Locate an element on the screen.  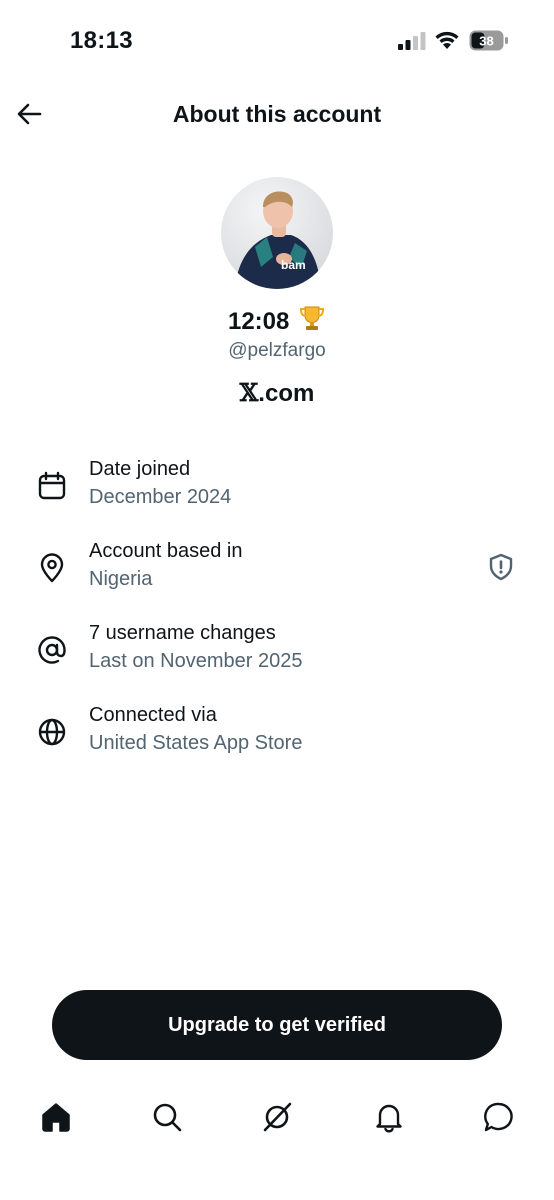
display-name: 12:08 is located at coordinates (277, 320).